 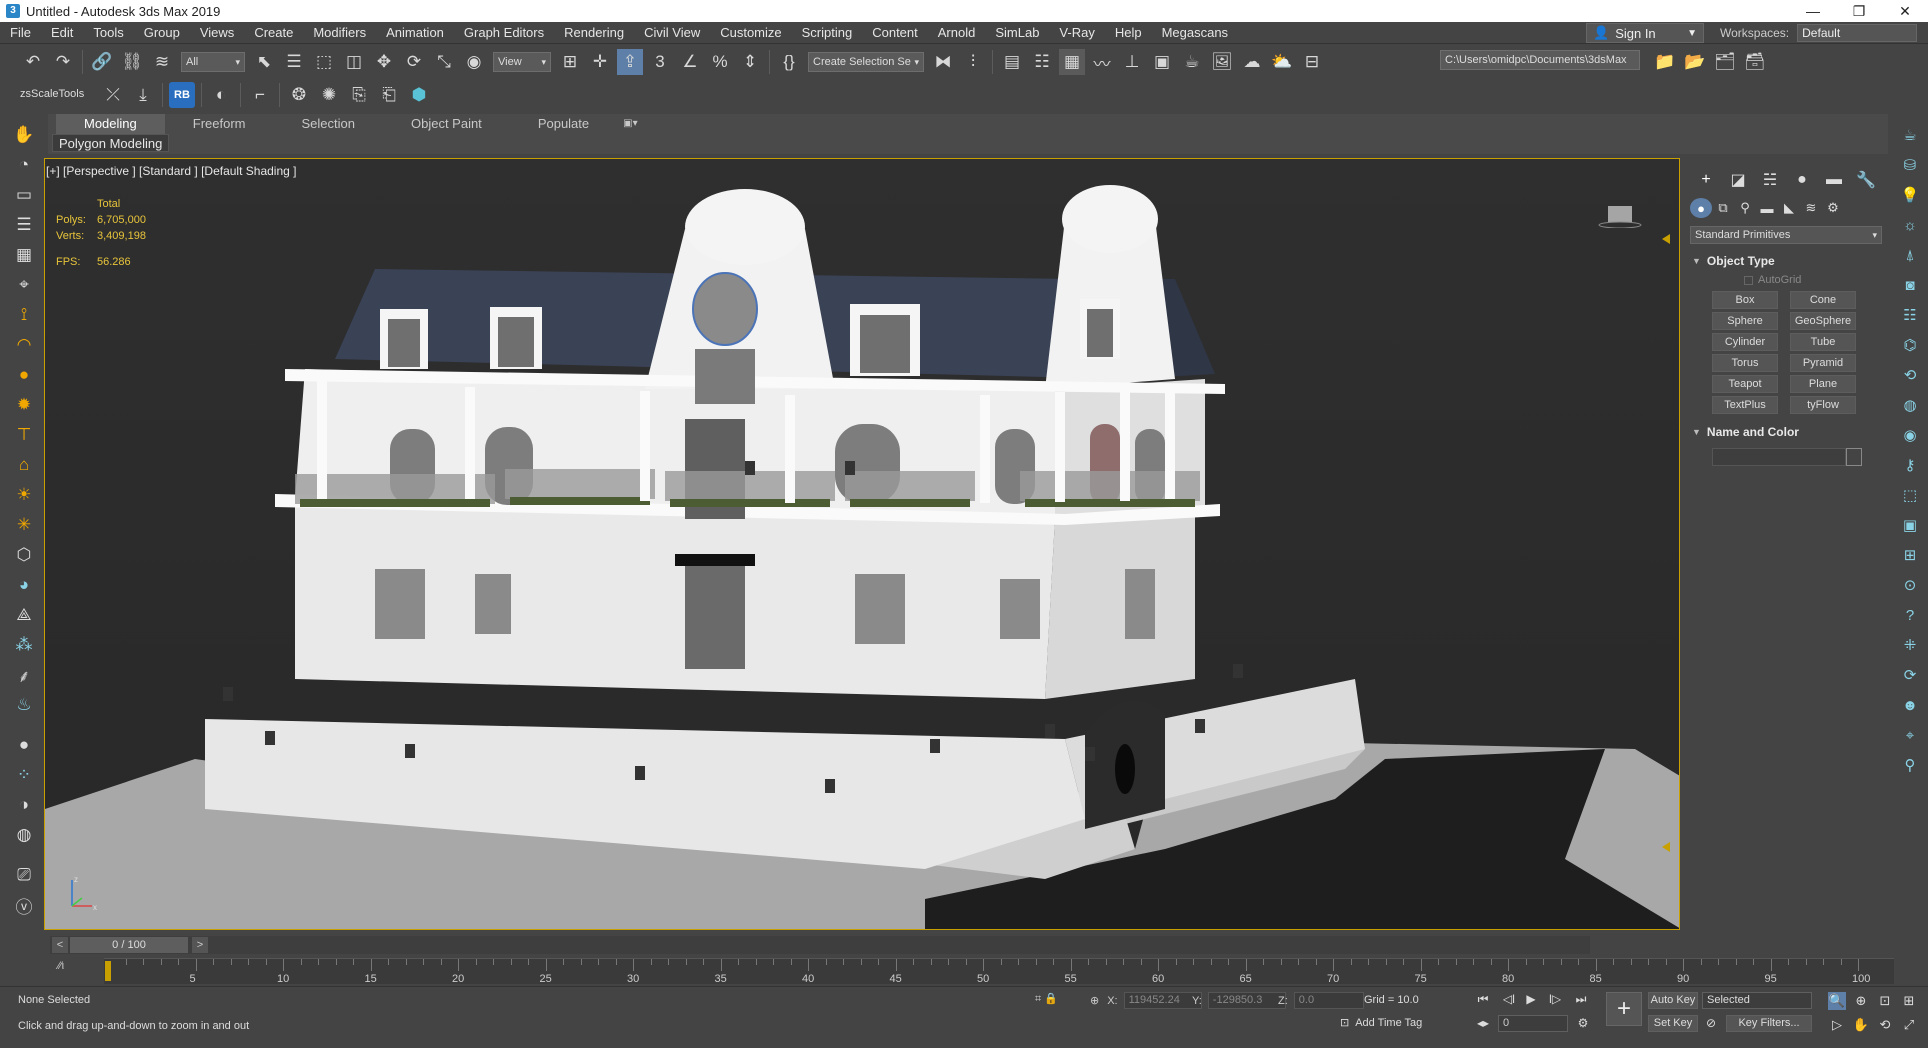 I want to click on orbit-tool-icon: ⊙, so click(x=1910, y=585).